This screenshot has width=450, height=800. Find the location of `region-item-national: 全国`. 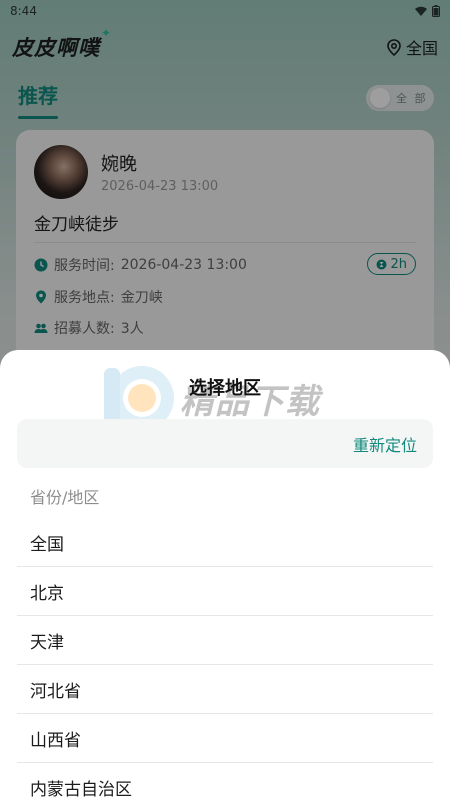

region-item-national: 全国 is located at coordinates (225, 542).